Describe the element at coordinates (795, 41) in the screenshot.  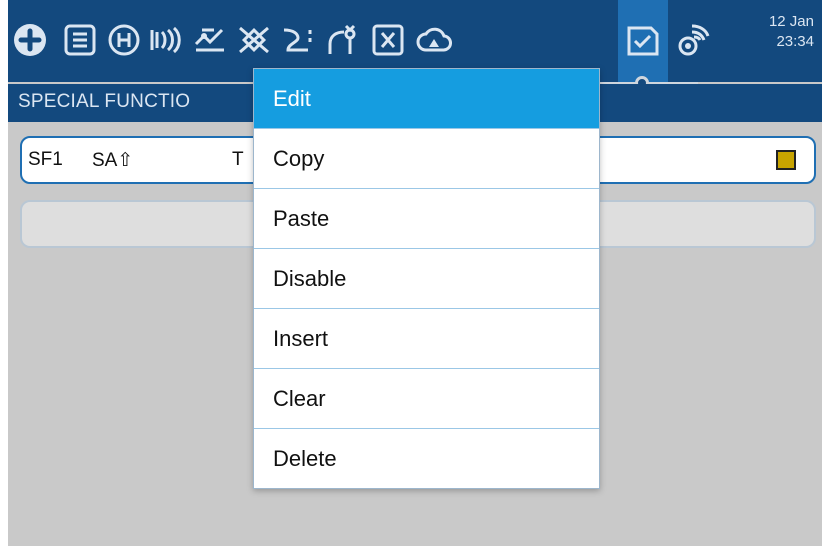
I see `clock-time: 23:34` at that location.